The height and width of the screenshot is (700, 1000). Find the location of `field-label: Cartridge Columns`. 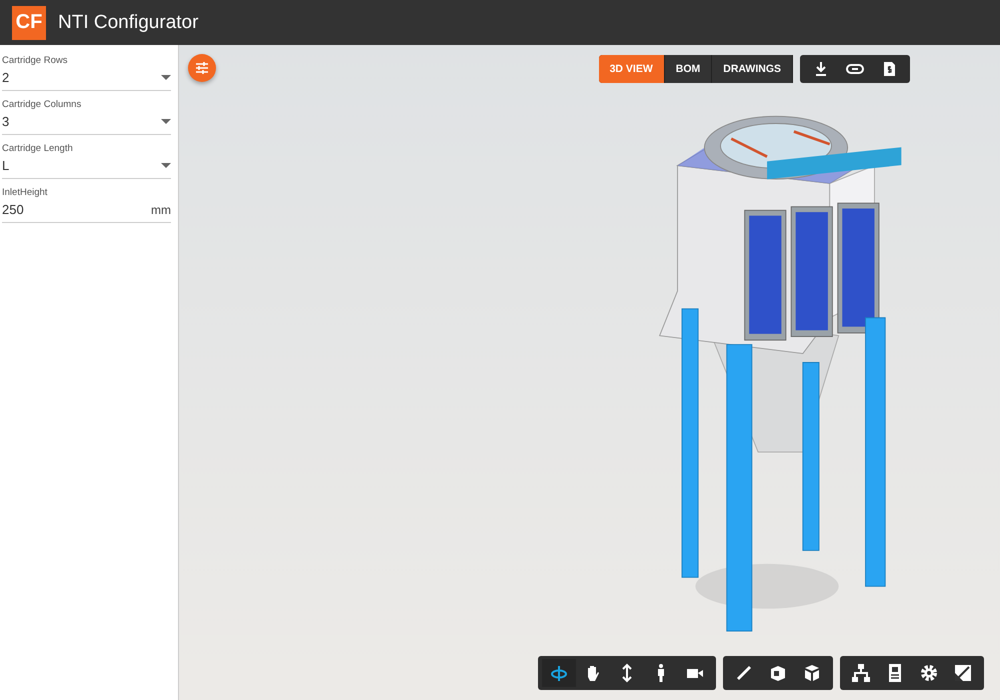

field-label: Cartridge Columns is located at coordinates (42, 104).